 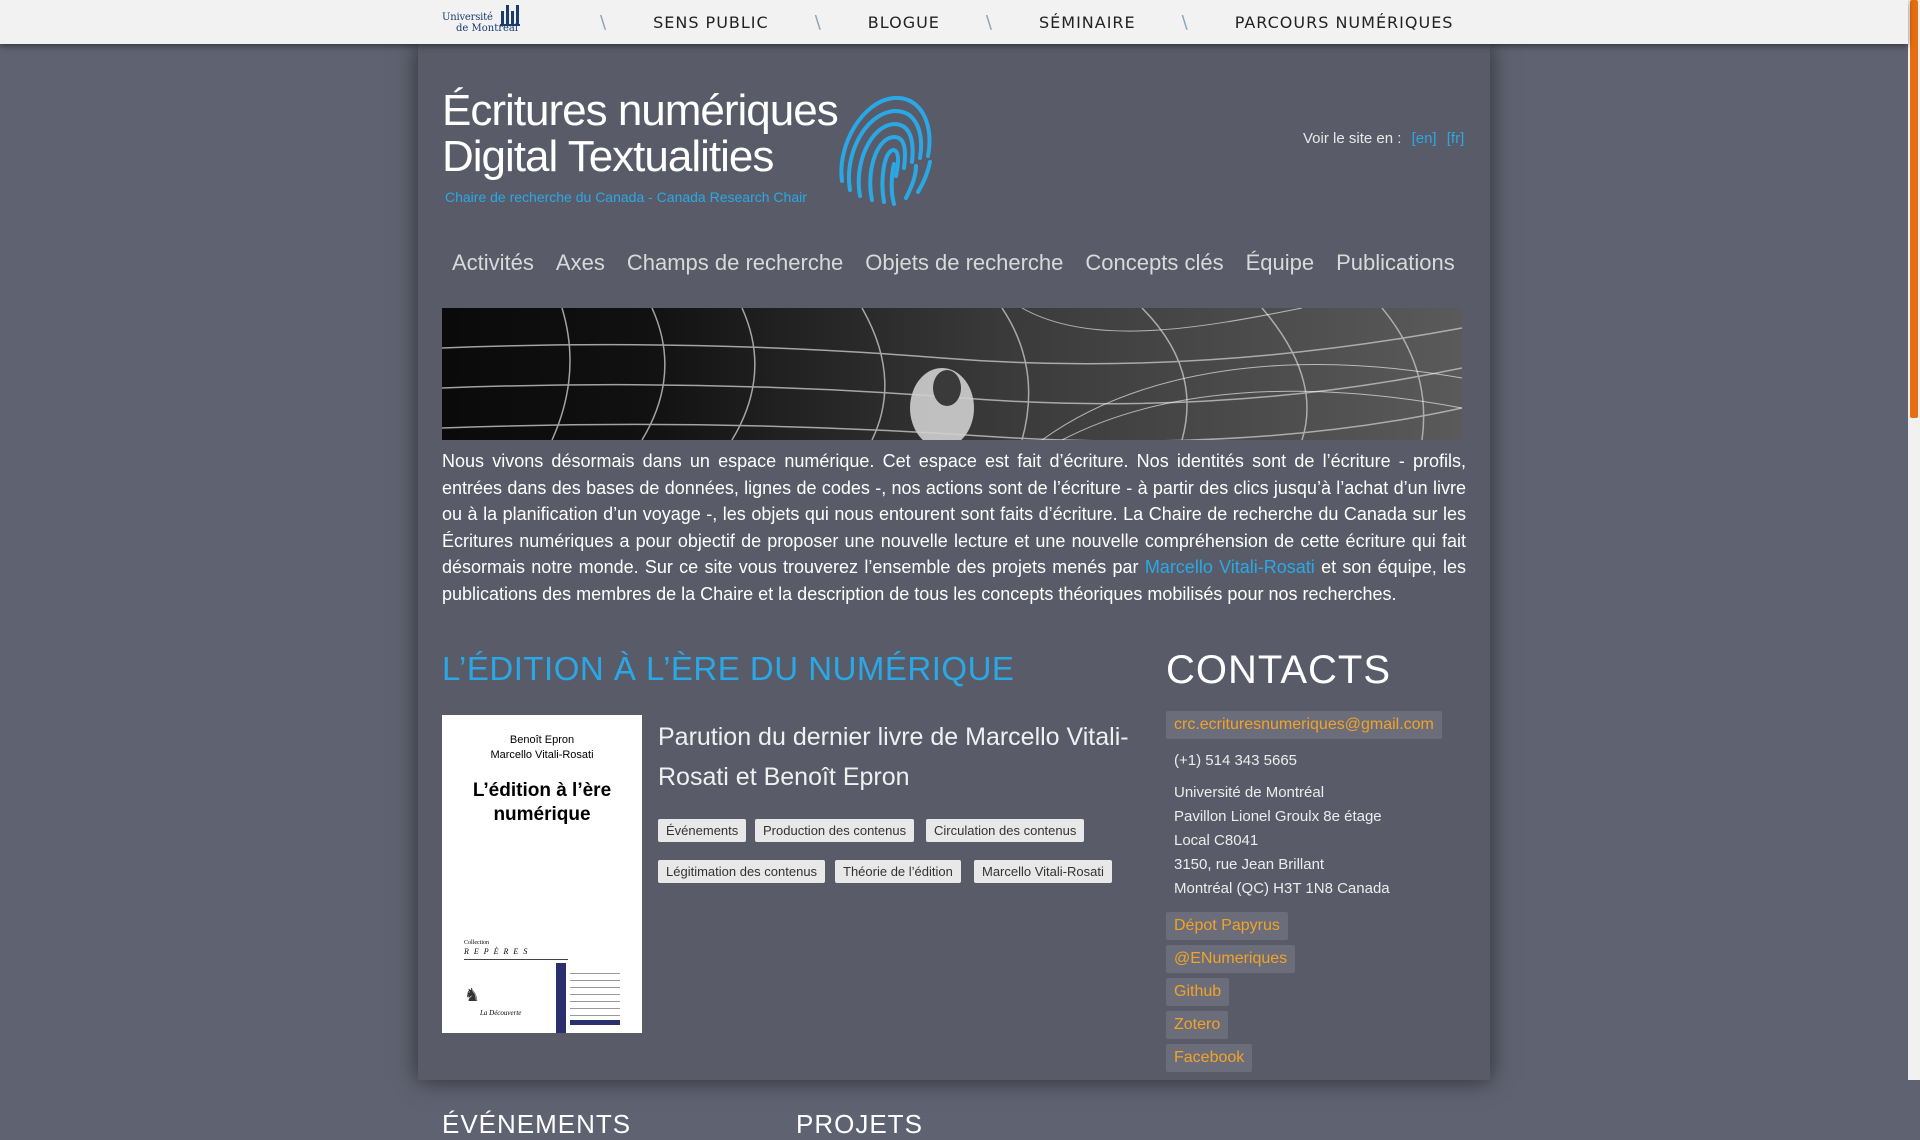 I want to click on contact-email-link: crc.ecrituresnumeriques@gmail.com, so click(x=1304, y=725).